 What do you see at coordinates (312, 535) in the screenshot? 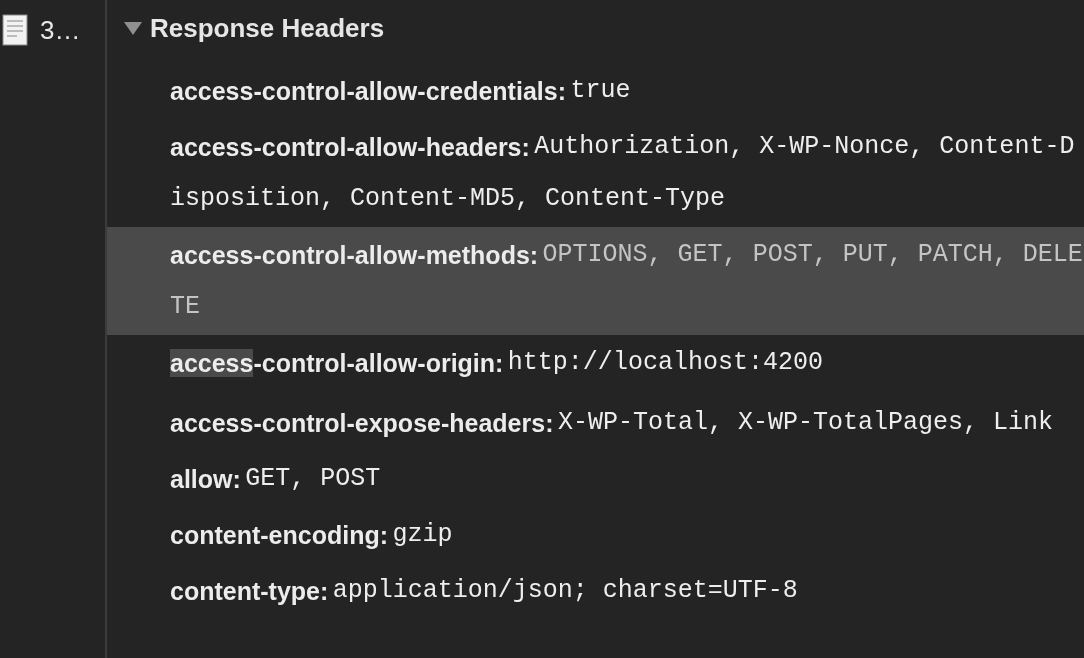
I see `header-line: content-encoding: gzip` at bounding box center [312, 535].